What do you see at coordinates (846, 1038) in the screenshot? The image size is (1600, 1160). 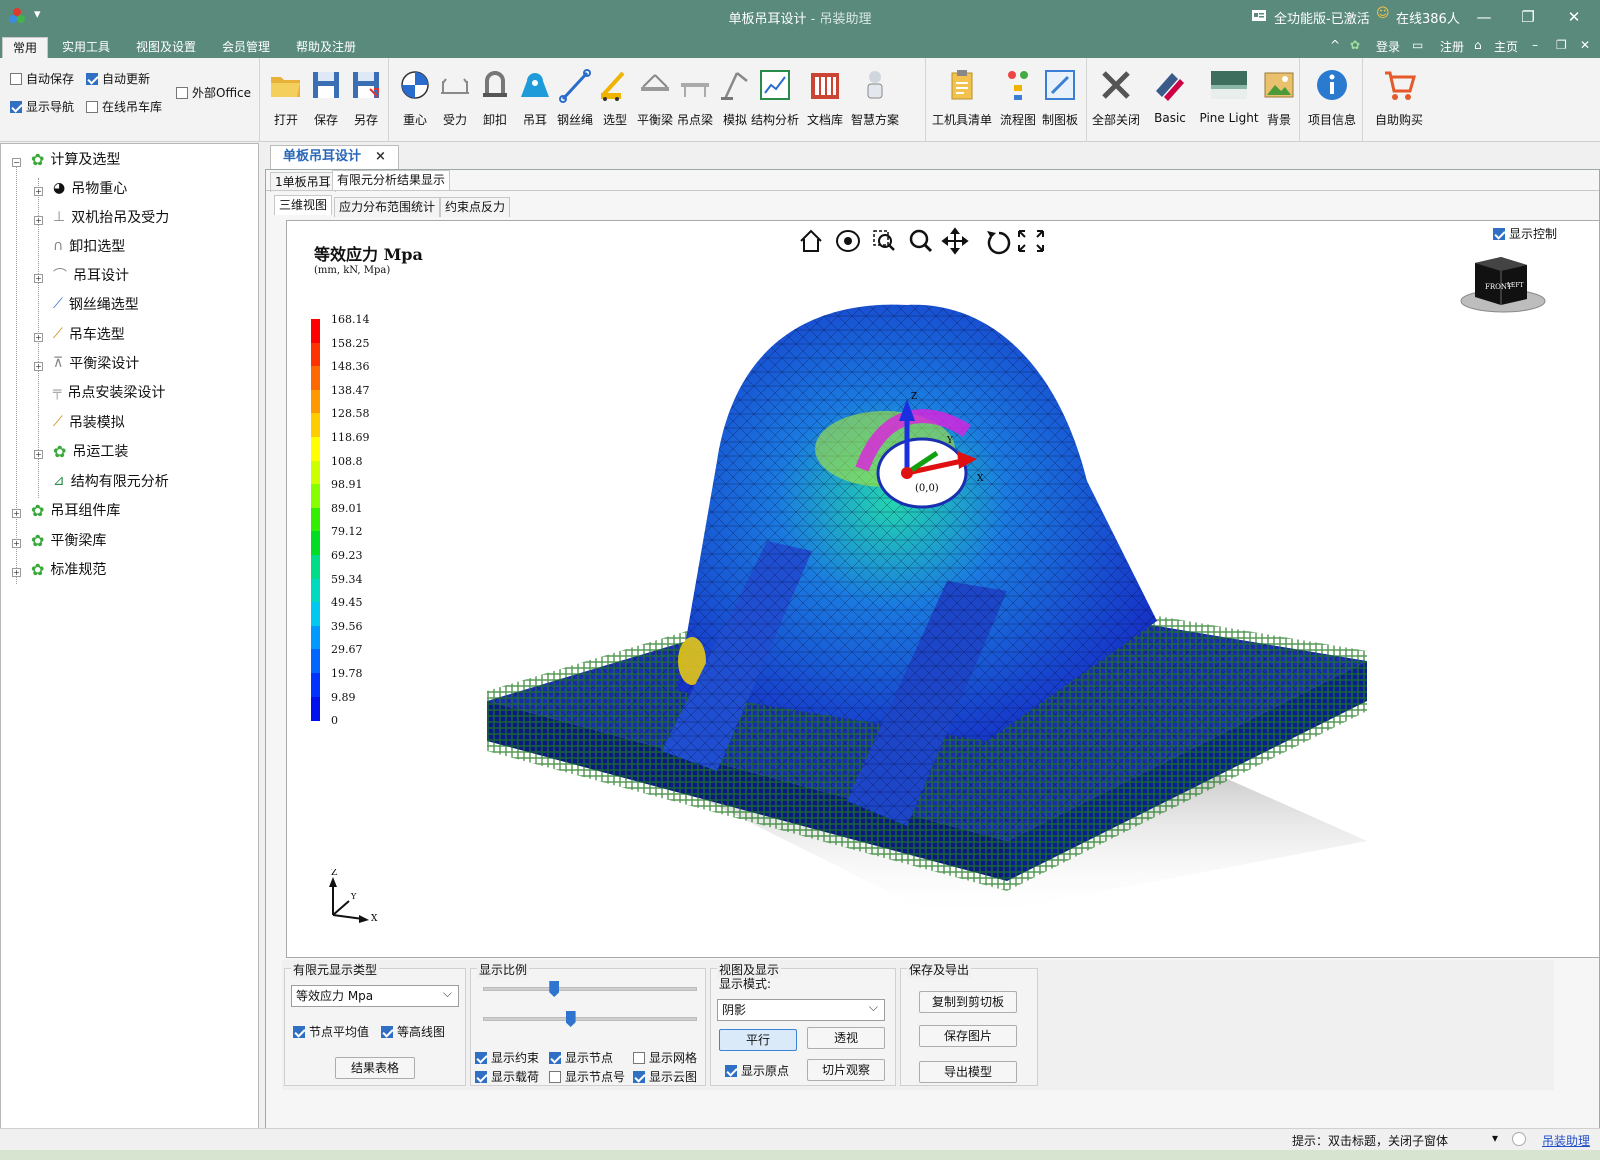 I see `perspective-projection-button: 透视` at bounding box center [846, 1038].